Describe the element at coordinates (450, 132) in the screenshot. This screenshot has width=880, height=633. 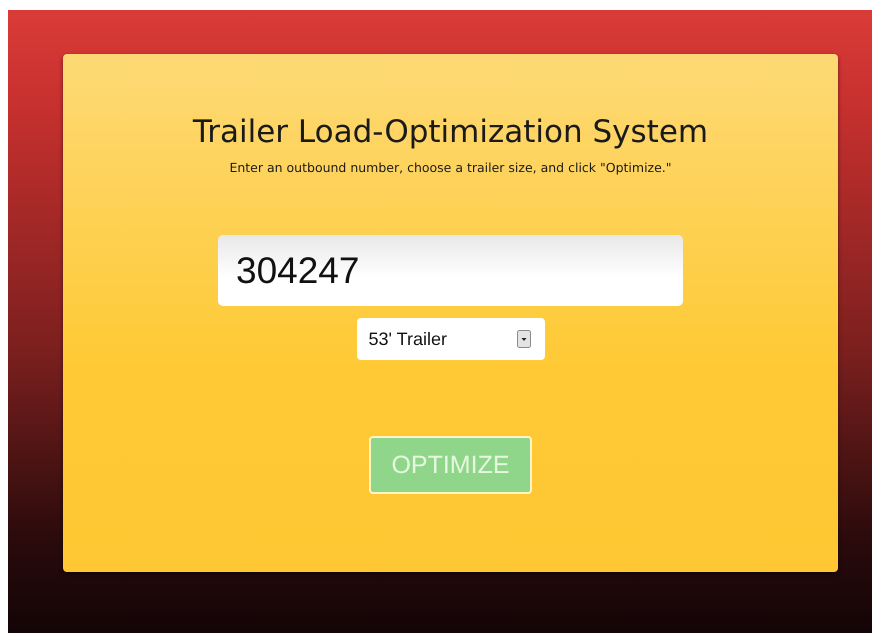
I see `page-title: Trailer Load-Optimization System` at that location.